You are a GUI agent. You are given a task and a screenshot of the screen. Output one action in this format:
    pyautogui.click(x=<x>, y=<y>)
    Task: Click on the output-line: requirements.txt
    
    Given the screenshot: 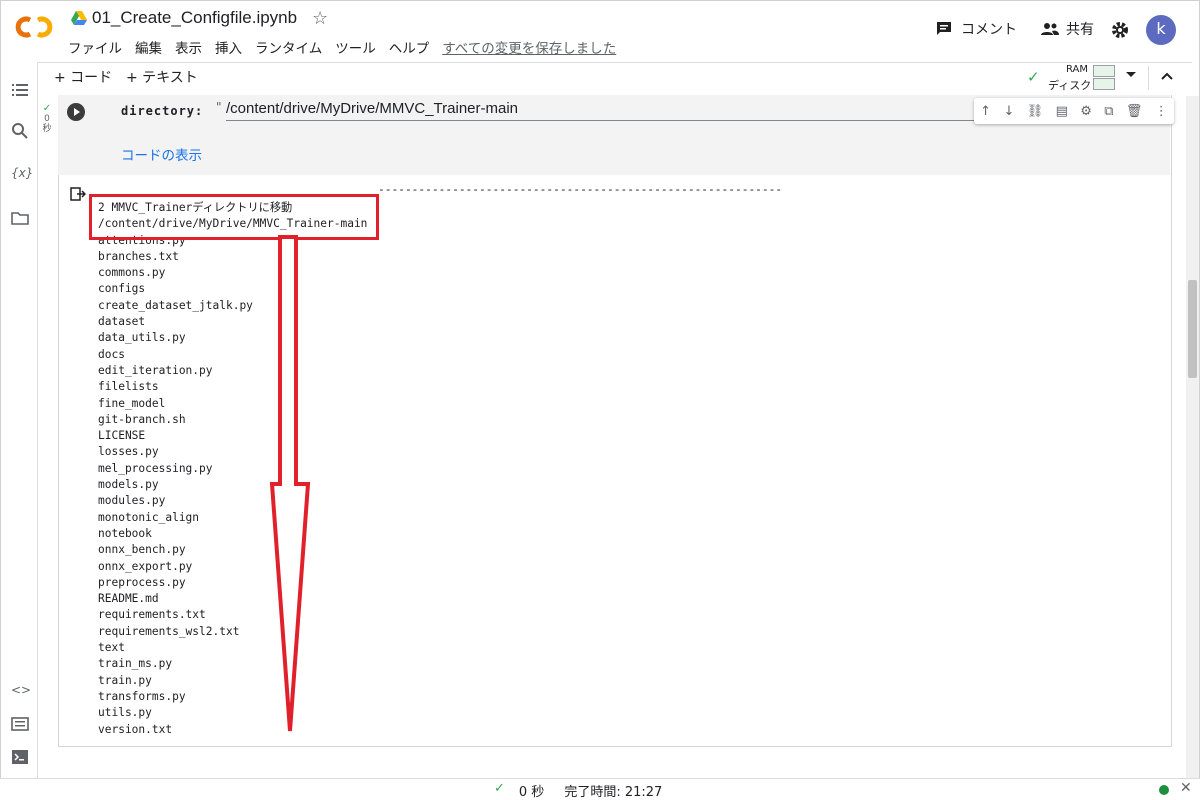 What is the action you would take?
    pyautogui.click(x=152, y=615)
    